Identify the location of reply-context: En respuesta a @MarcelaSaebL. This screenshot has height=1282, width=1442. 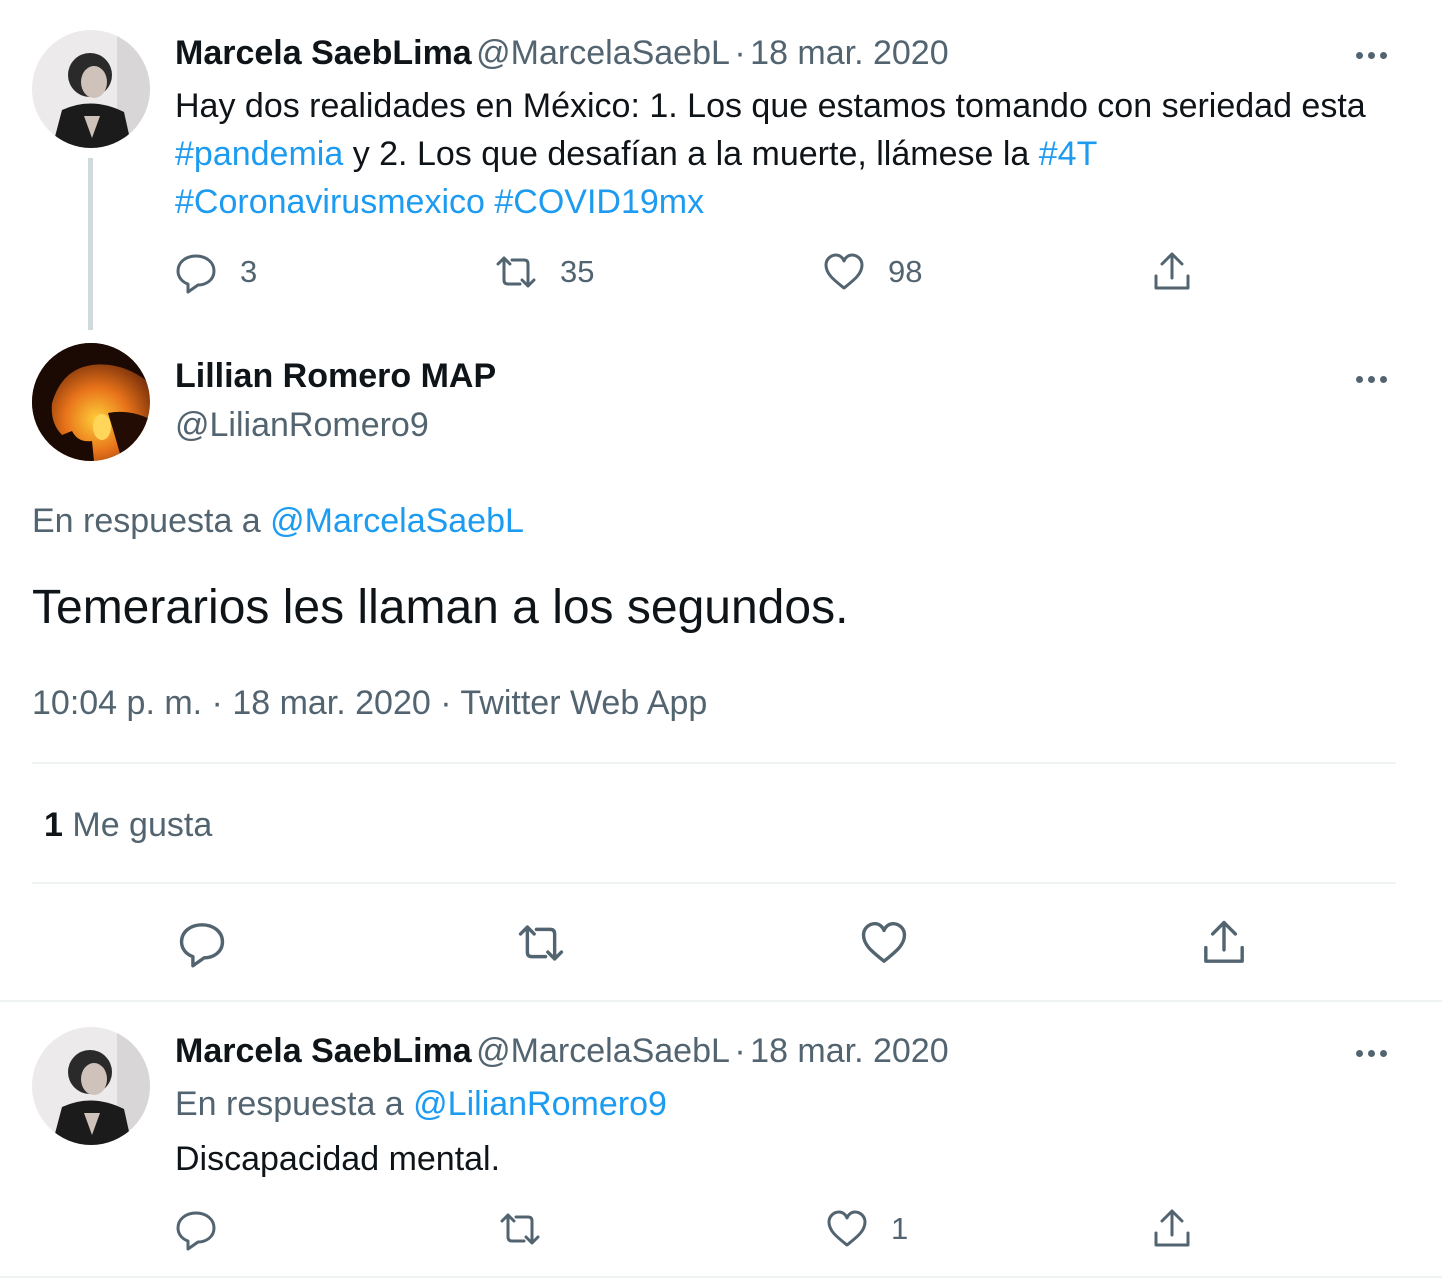
(278, 521).